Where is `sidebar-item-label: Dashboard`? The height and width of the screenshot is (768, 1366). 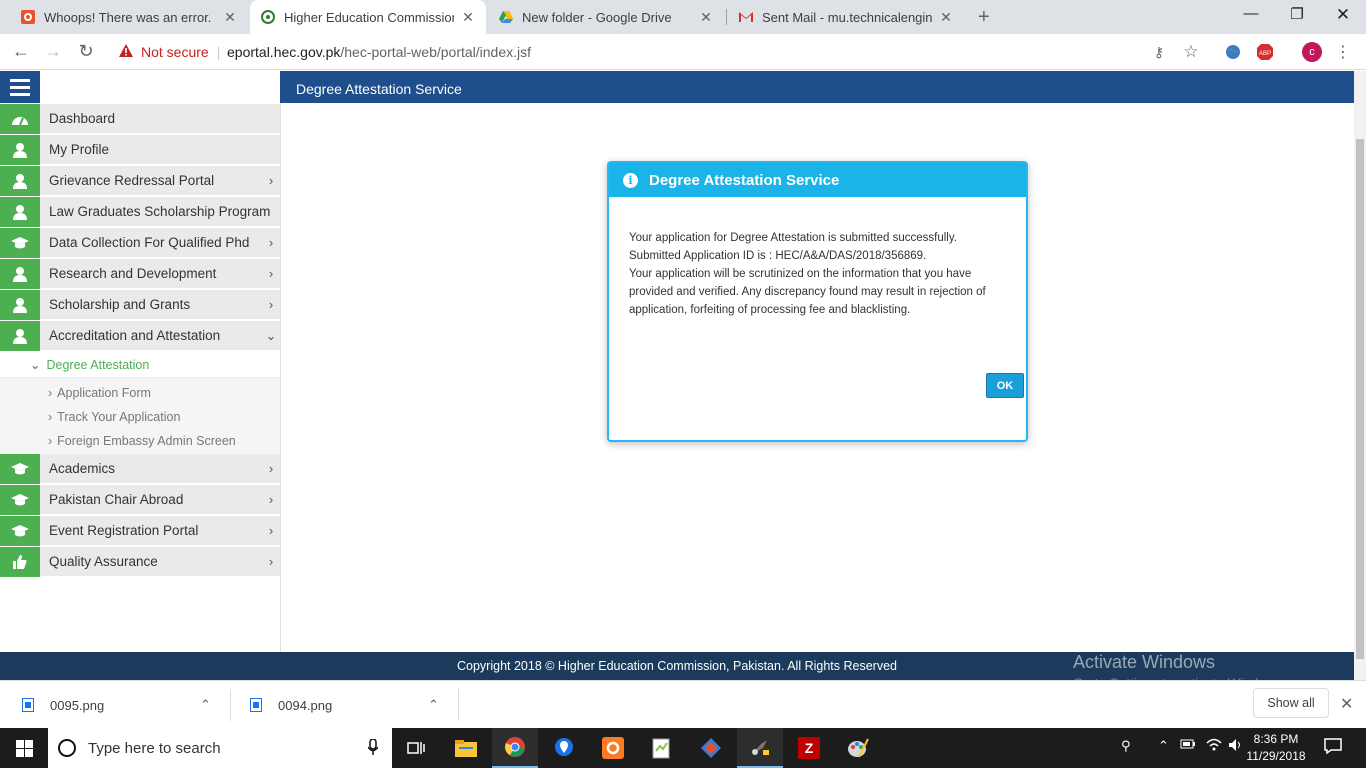
sidebar-item-label: Dashboard is located at coordinates (82, 118).